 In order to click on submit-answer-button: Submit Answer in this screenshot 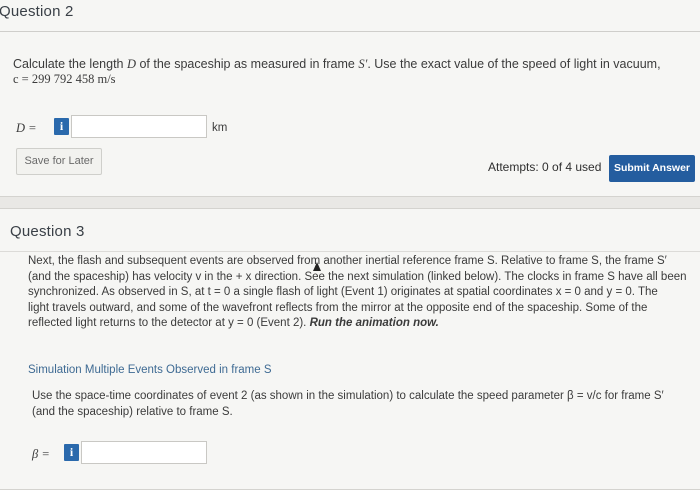, I will do `click(652, 168)`.